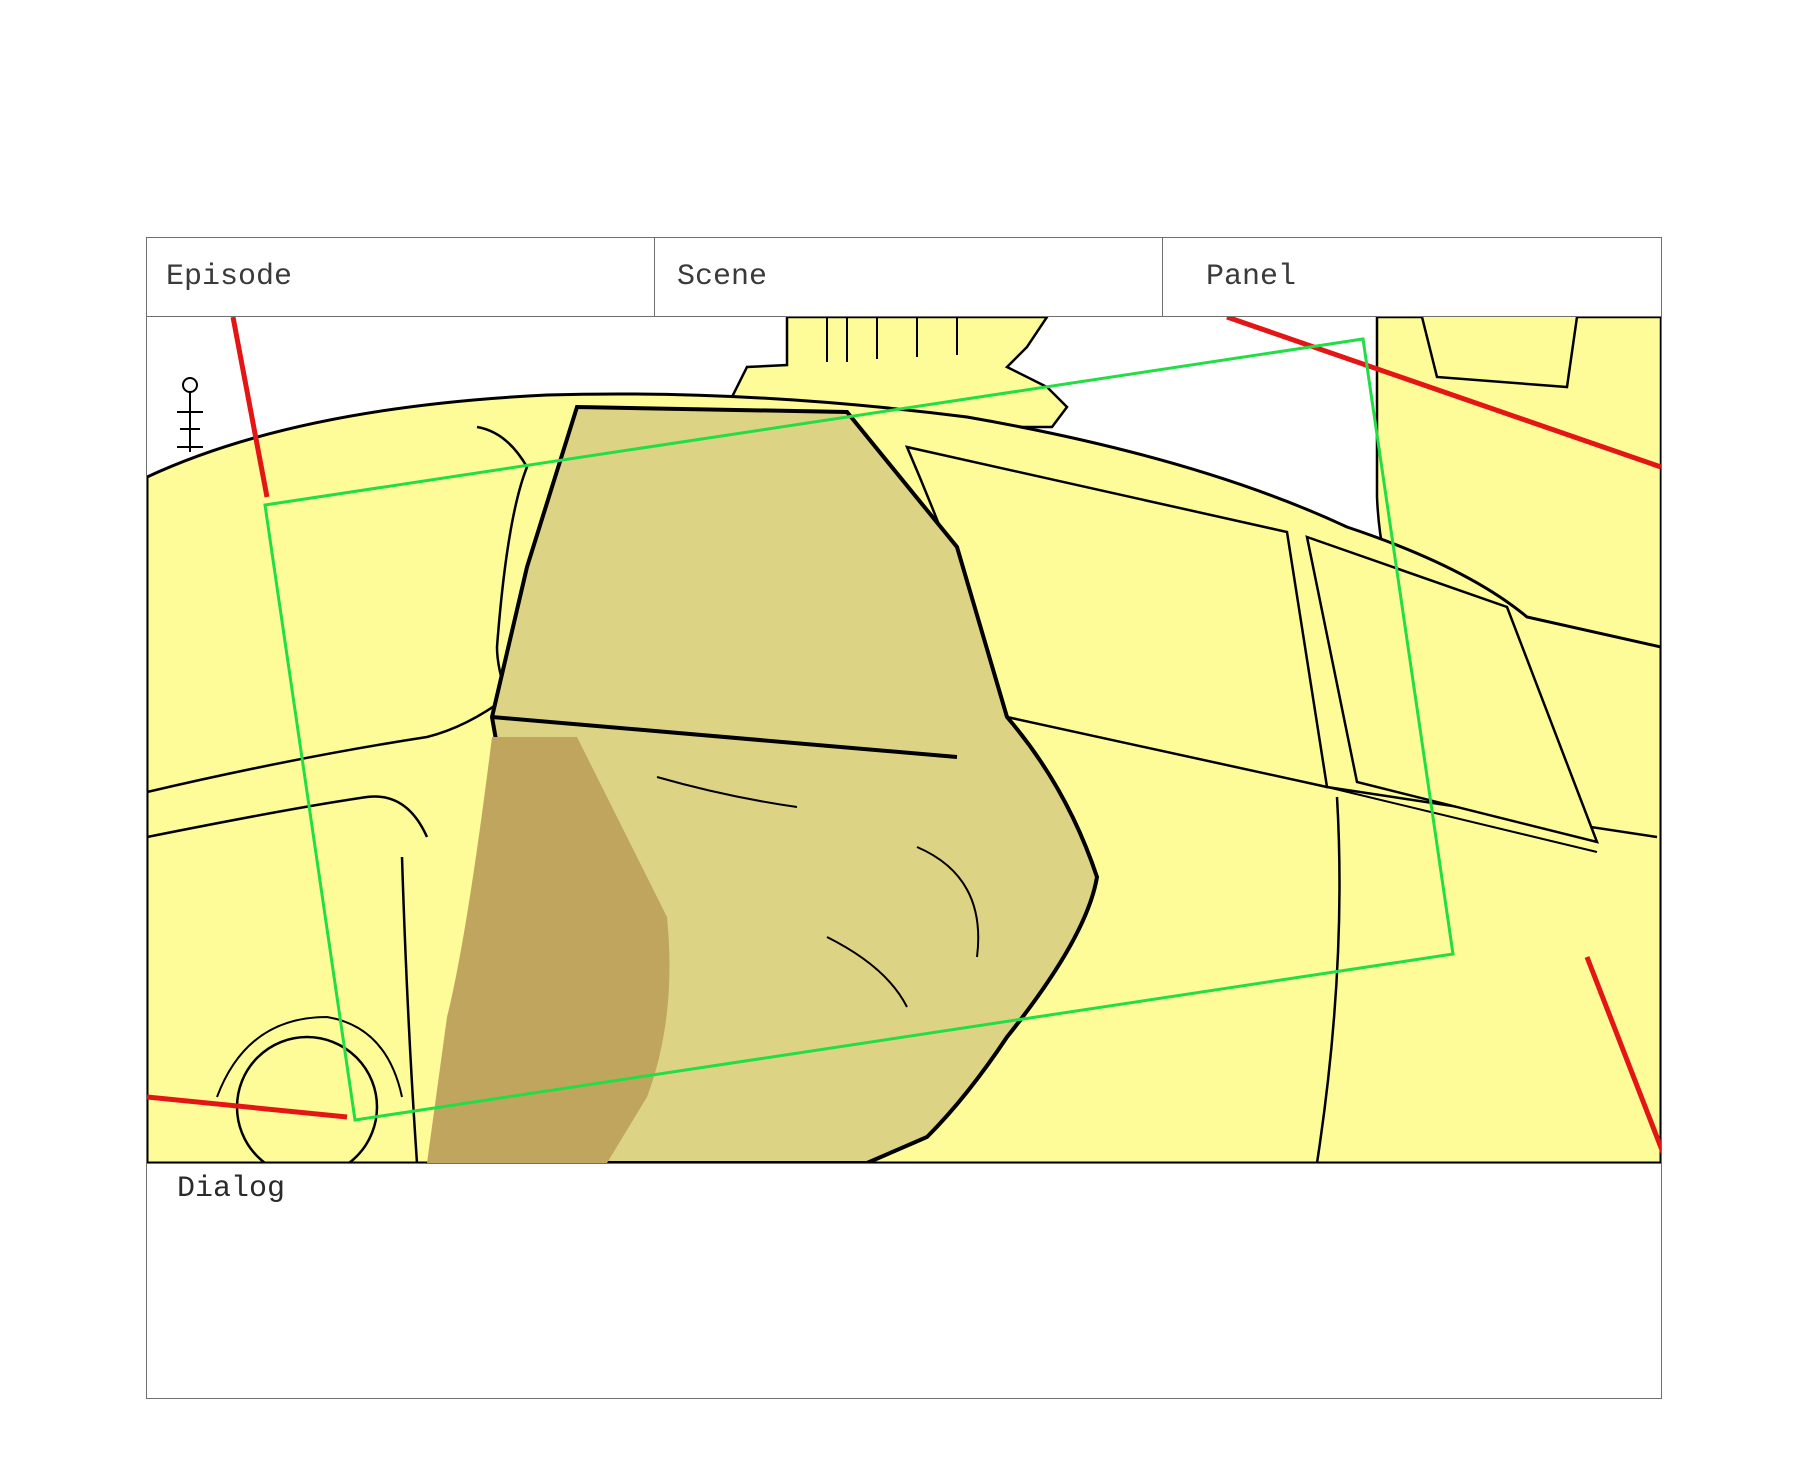 Image resolution: width=1800 pixels, height=1469 pixels. I want to click on episode-label: Episode, so click(229, 277).